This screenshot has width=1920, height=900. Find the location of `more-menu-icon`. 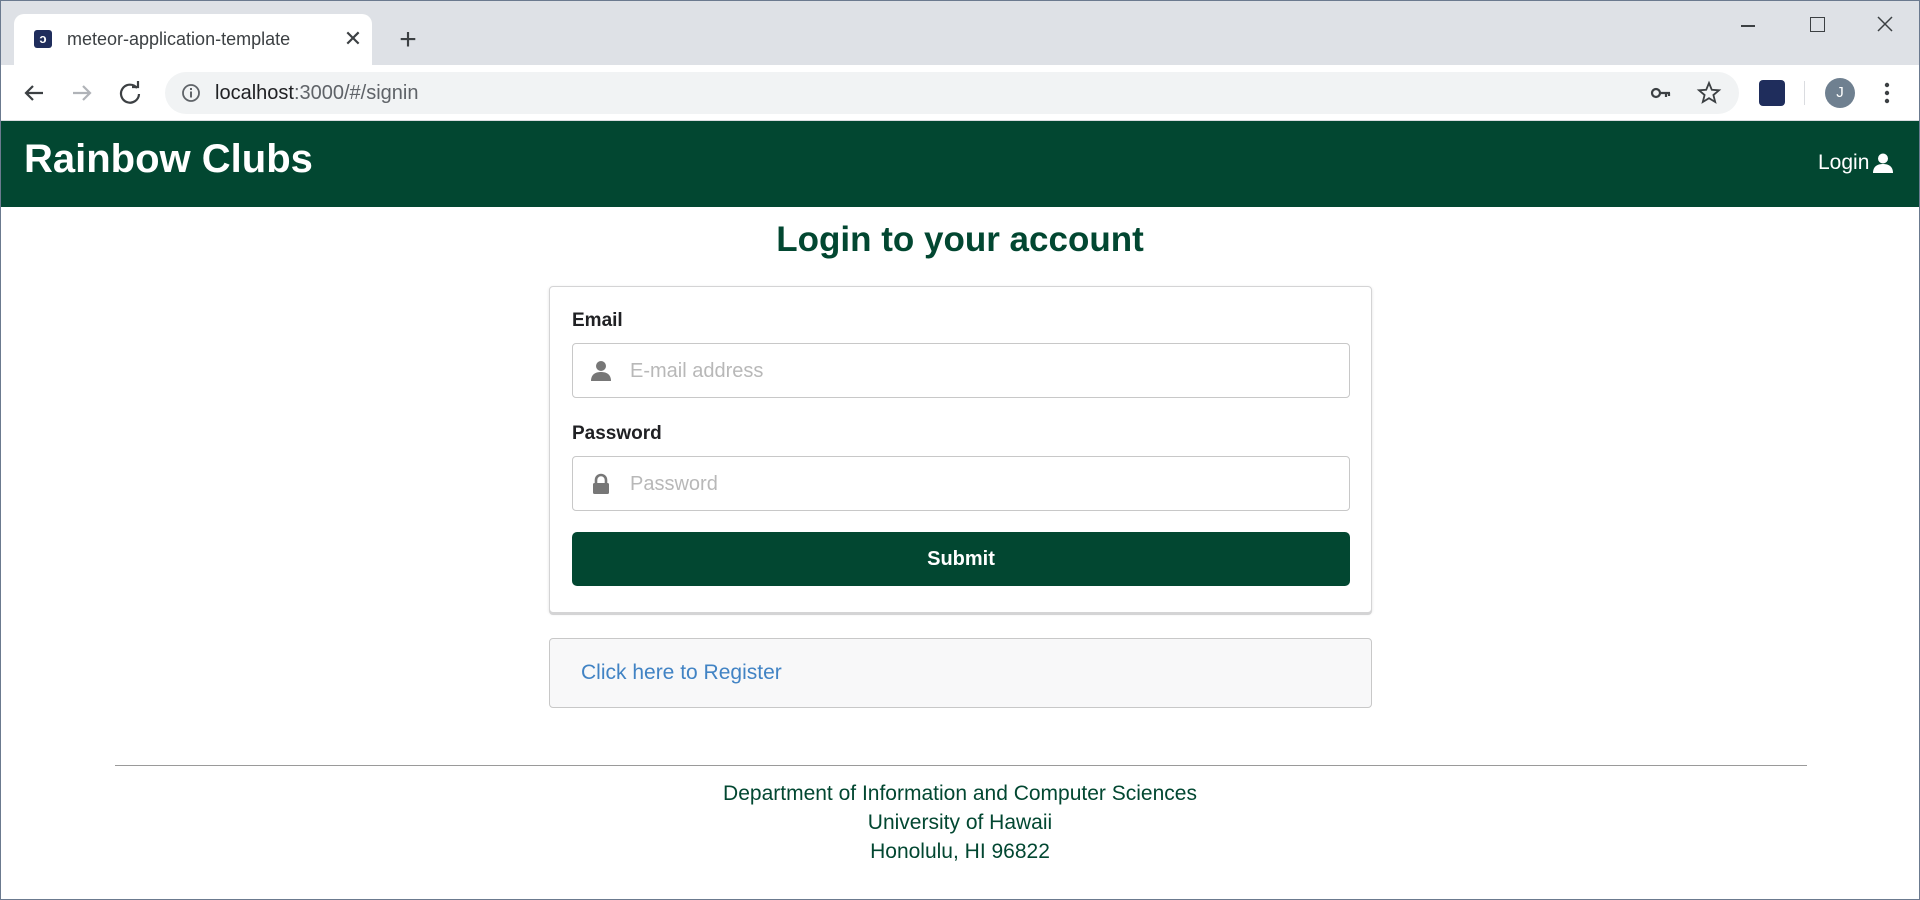

more-menu-icon is located at coordinates (1887, 93).